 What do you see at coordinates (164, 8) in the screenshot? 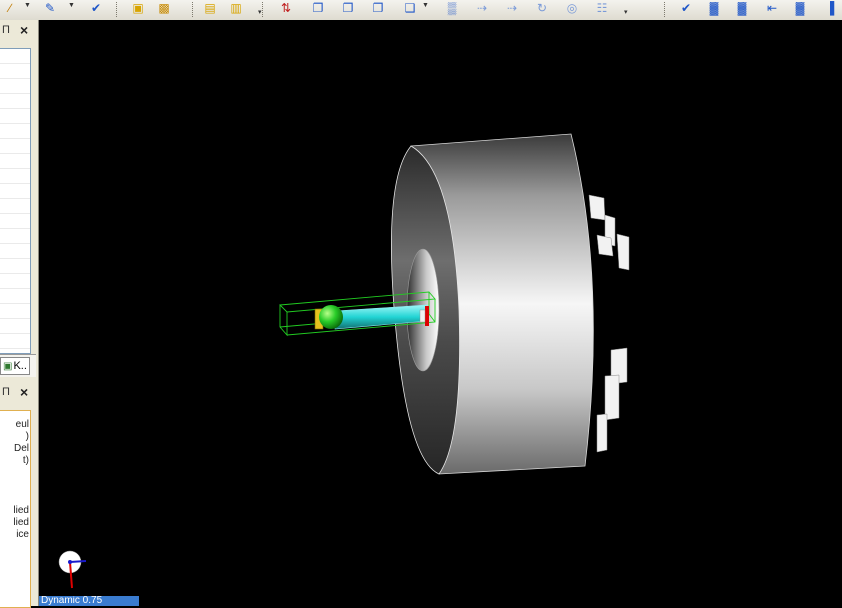
I see `paint-bucket-icon: ▩` at bounding box center [164, 8].